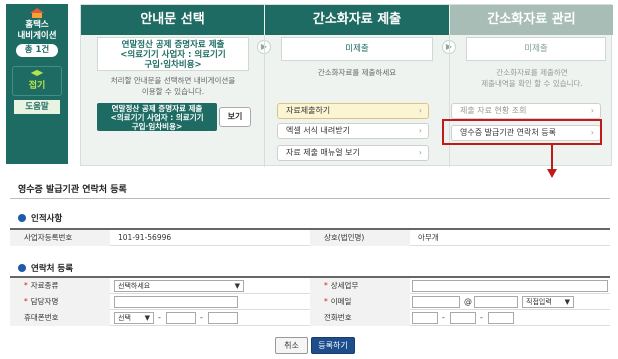  What do you see at coordinates (333, 345) in the screenshot?
I see `register-button: 등록하기` at bounding box center [333, 345].